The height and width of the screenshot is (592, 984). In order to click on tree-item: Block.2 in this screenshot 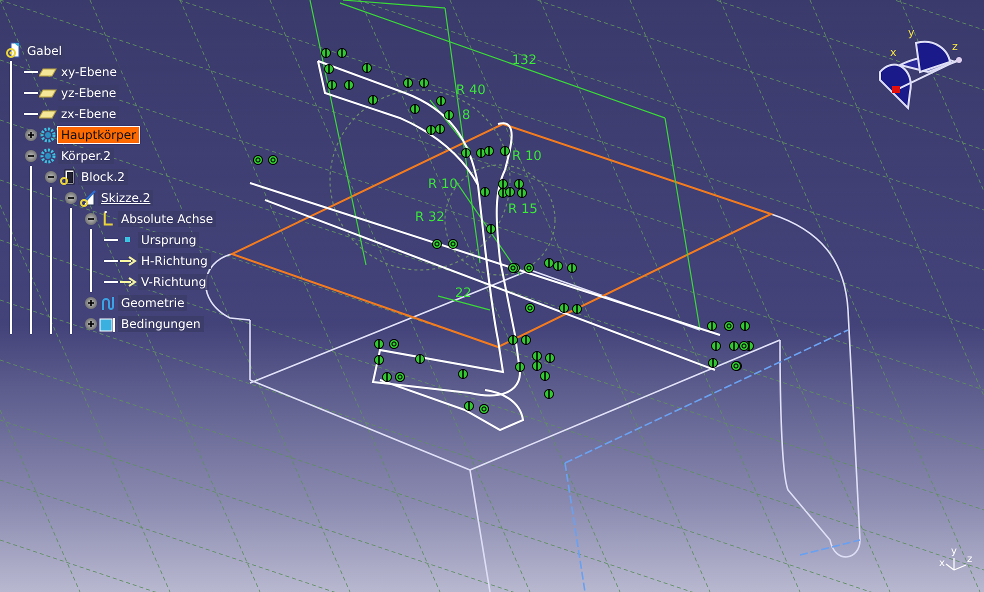, I will do `click(103, 176)`.